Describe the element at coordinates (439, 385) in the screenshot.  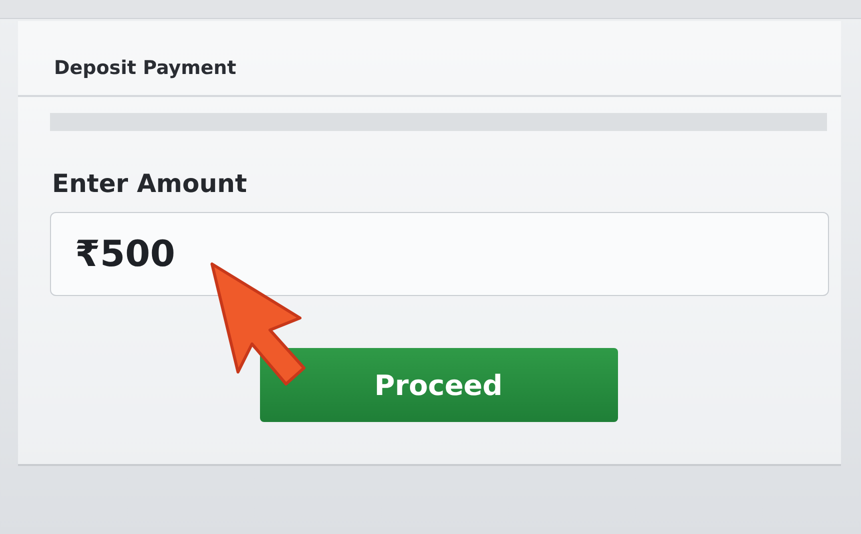
I see `proceed-button: Proceed` at that location.